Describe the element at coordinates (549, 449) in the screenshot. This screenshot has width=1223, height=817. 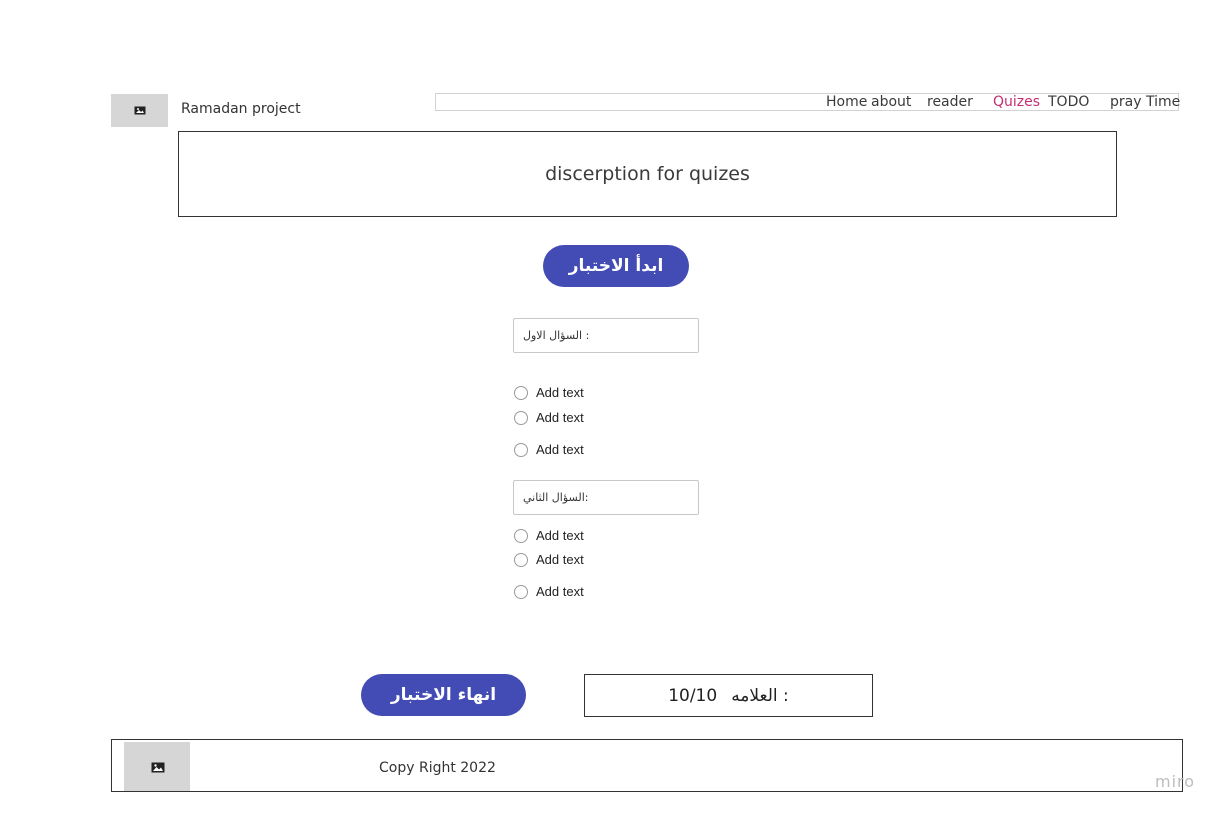
I see `question-1-option-3: Add text` at that location.